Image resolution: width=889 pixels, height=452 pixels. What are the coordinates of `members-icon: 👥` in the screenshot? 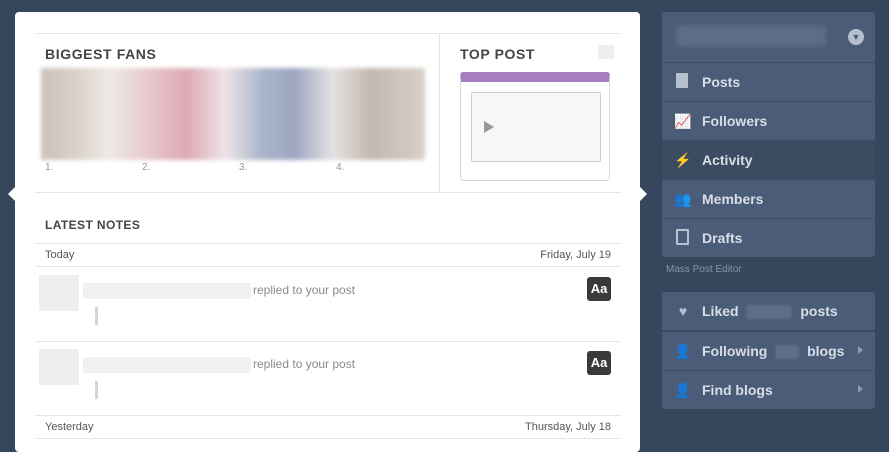 It's located at (683, 199).